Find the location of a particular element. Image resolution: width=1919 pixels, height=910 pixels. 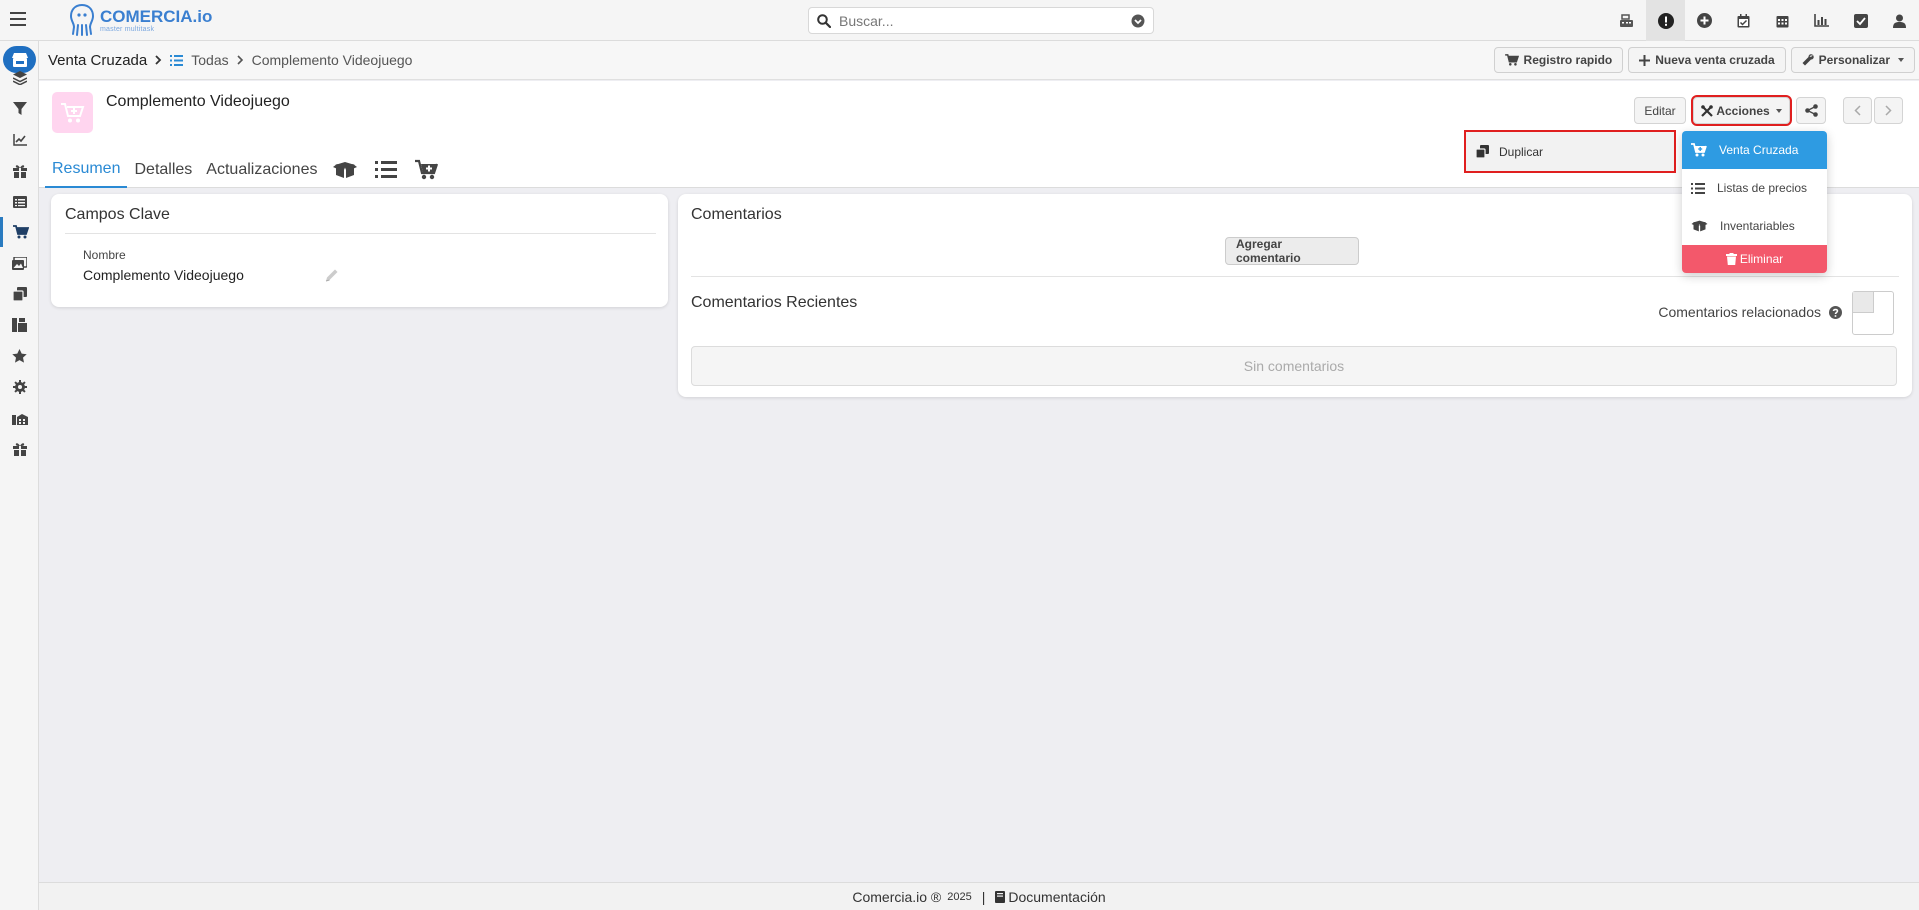

actions-label: Acciones is located at coordinates (1743, 110).